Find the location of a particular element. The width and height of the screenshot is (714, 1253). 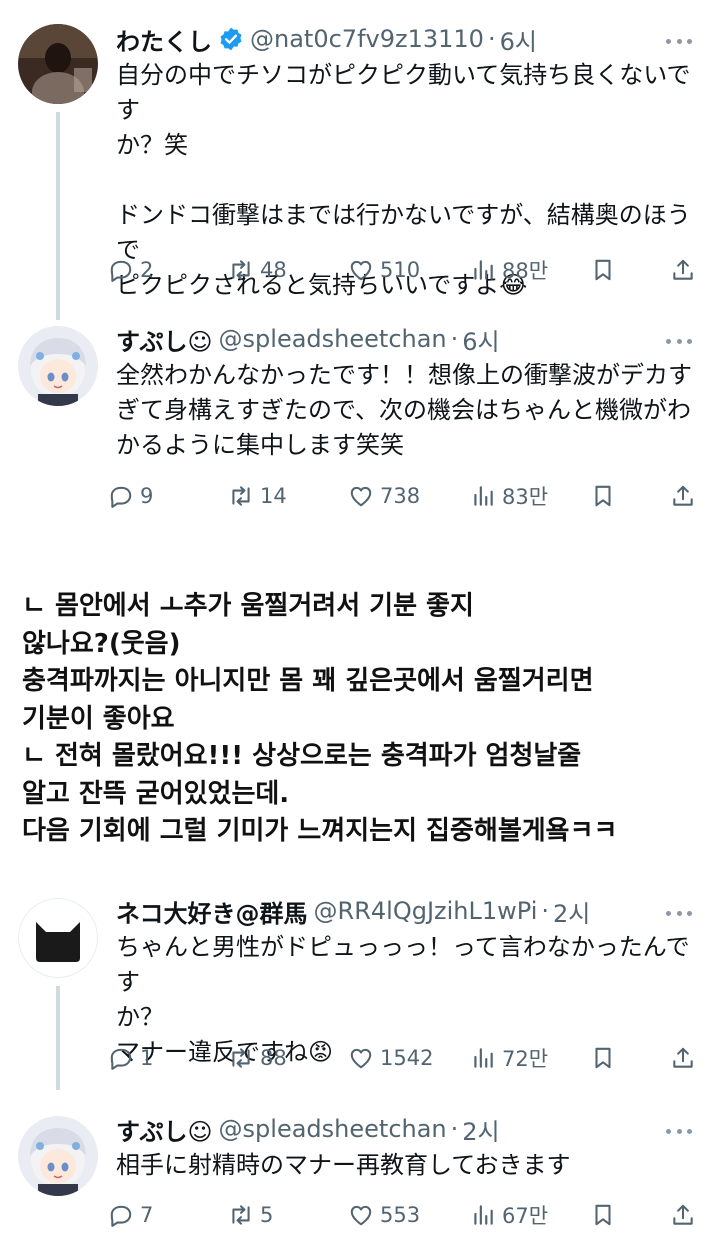

views-button: 83만 is located at coordinates (509, 496).